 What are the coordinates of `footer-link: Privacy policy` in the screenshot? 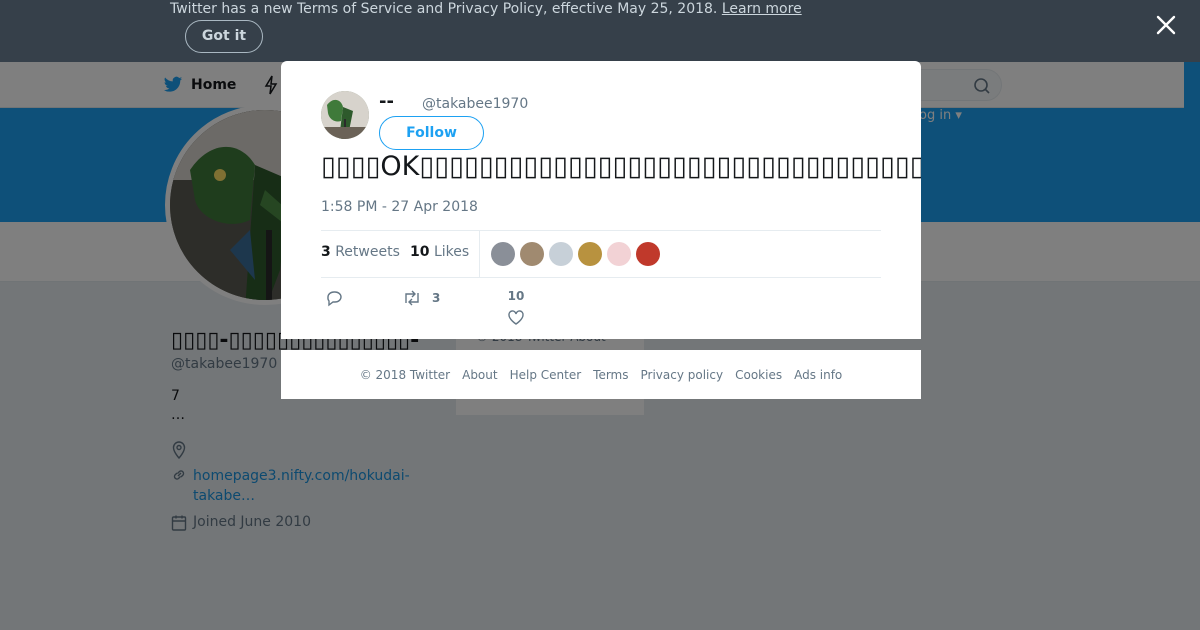 It's located at (682, 375).